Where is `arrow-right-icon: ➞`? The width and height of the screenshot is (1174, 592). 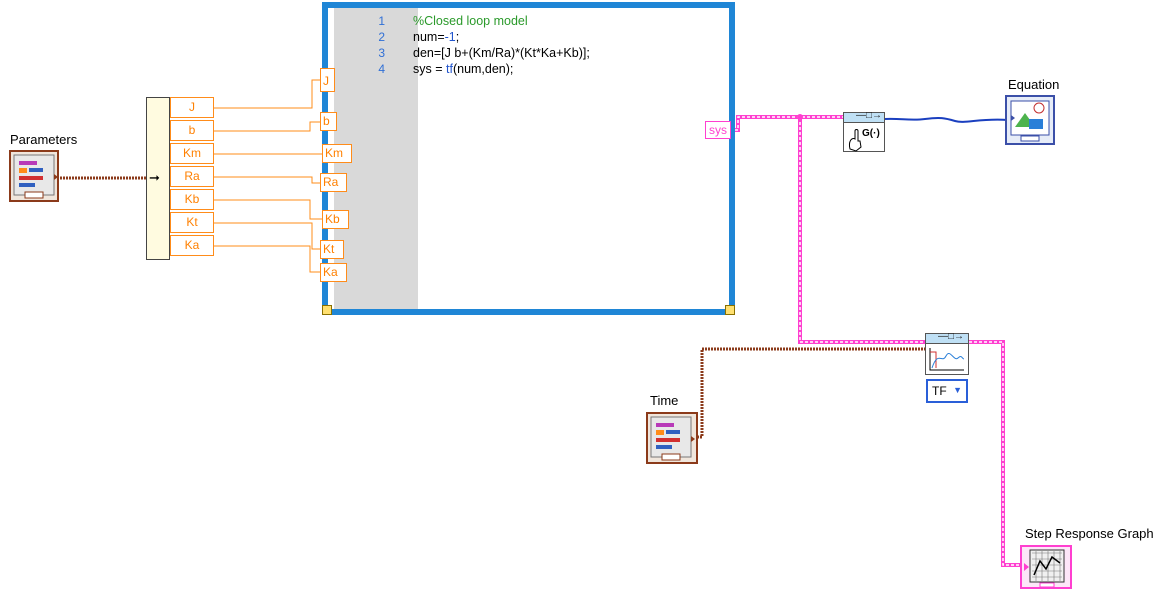 arrow-right-icon: ➞ is located at coordinates (154, 177).